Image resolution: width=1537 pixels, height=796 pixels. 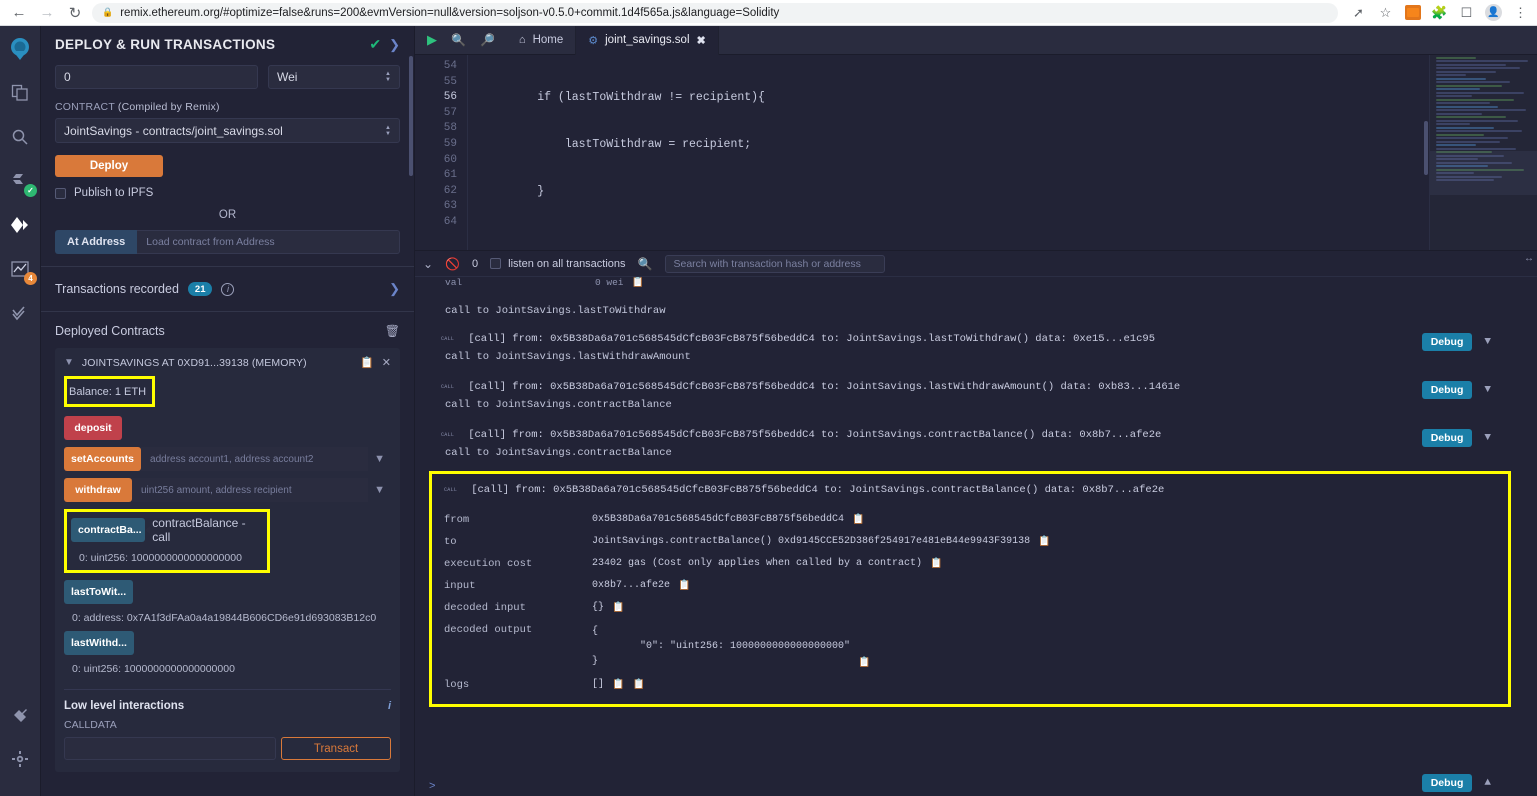 I want to click on value-unit-select: Wei ▲ ▼, so click(x=334, y=77).